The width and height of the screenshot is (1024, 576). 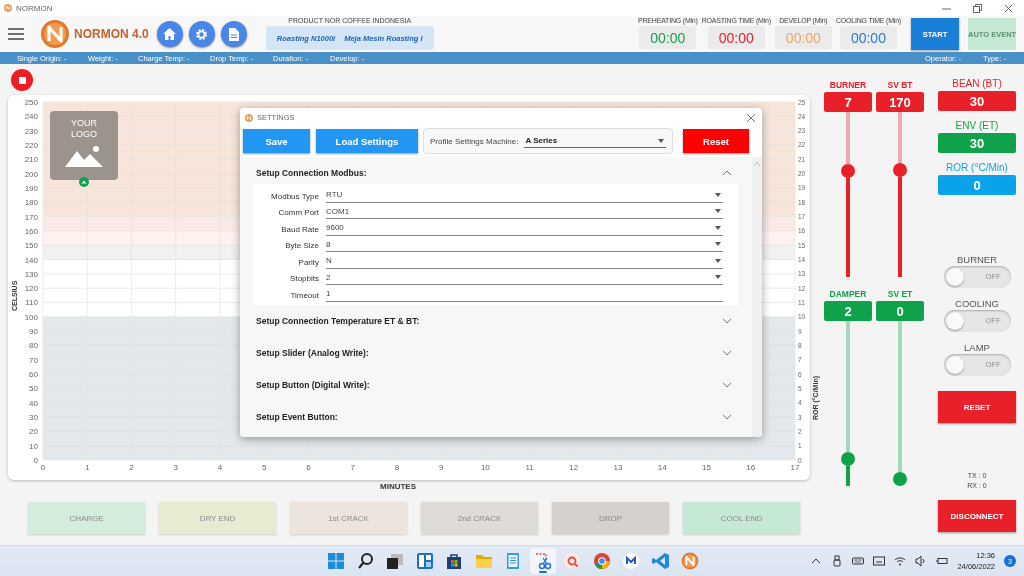 I want to click on windows-icon, so click(x=336, y=561).